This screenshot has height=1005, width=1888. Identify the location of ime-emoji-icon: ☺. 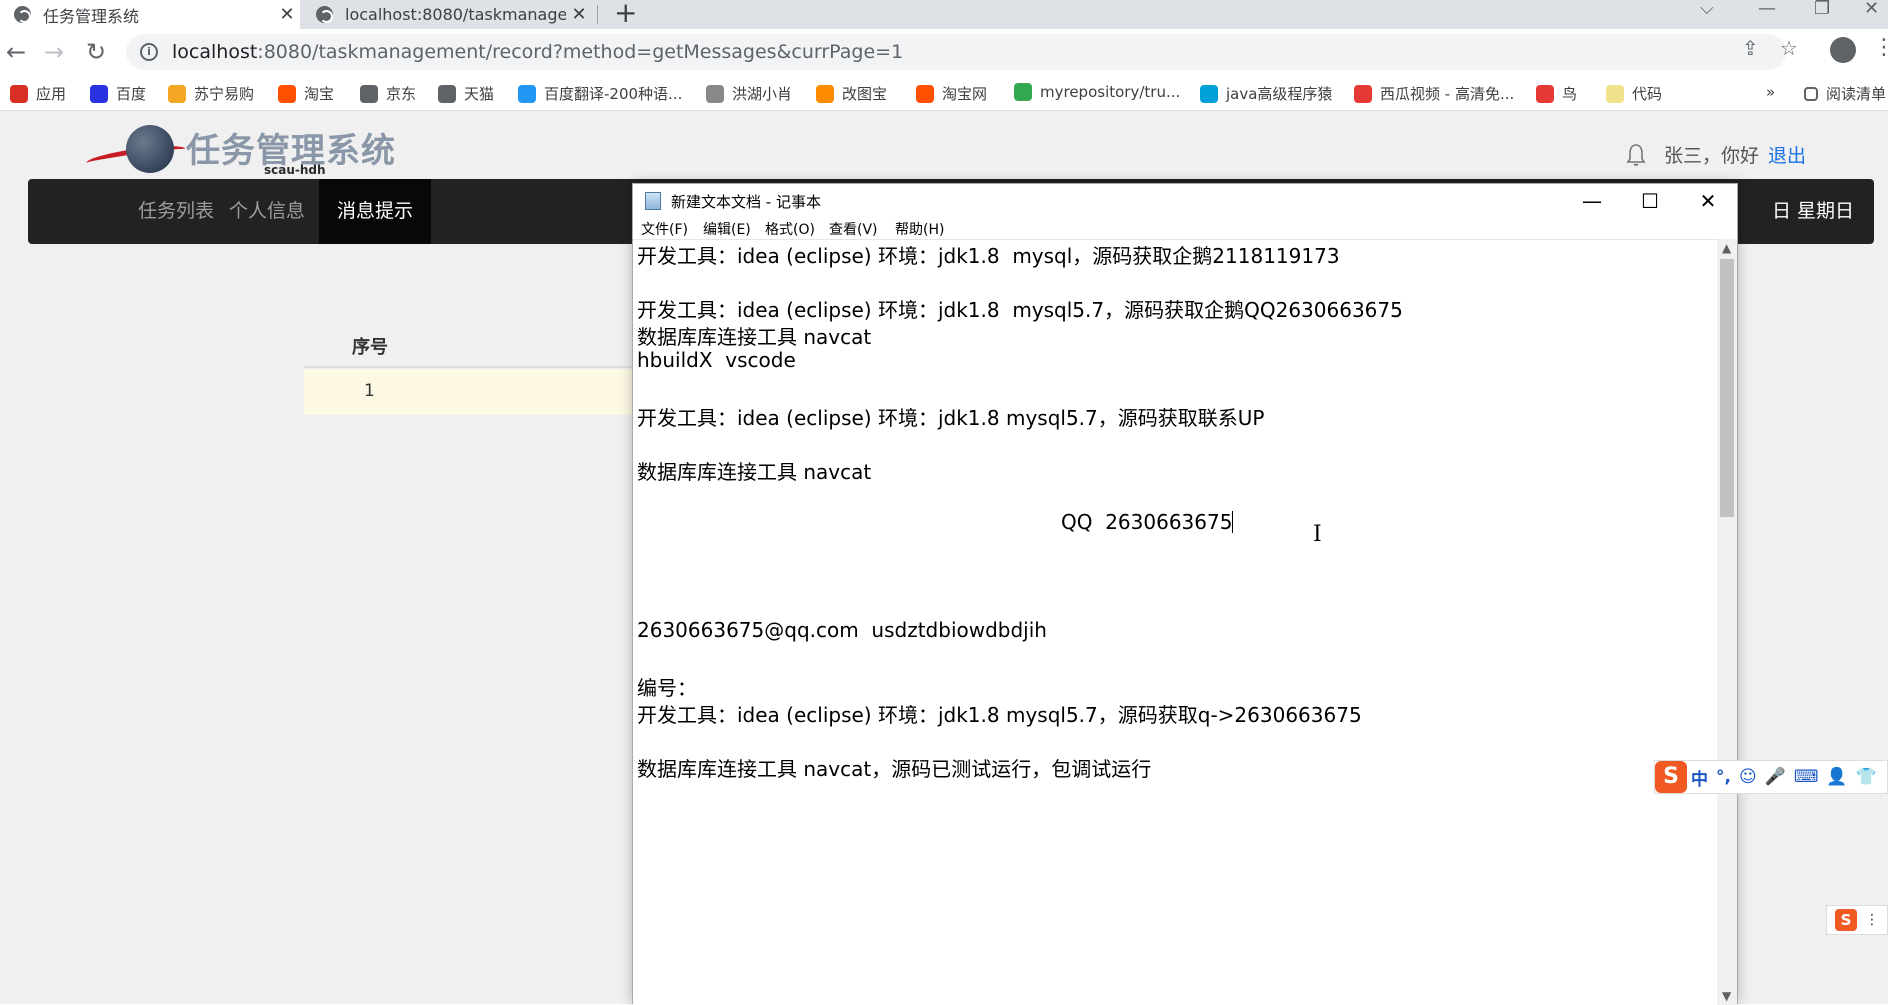
(1748, 777).